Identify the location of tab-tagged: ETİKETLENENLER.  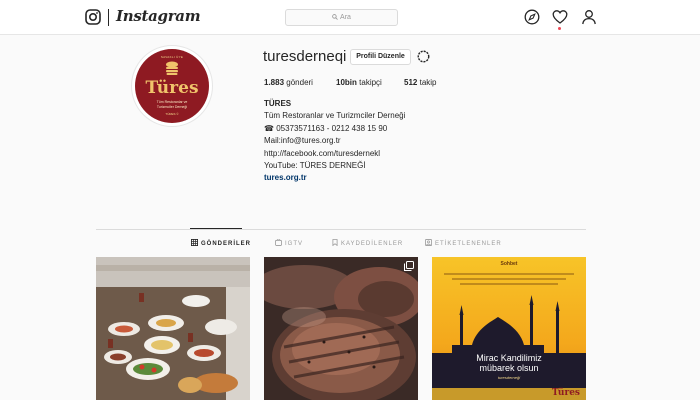
(463, 243).